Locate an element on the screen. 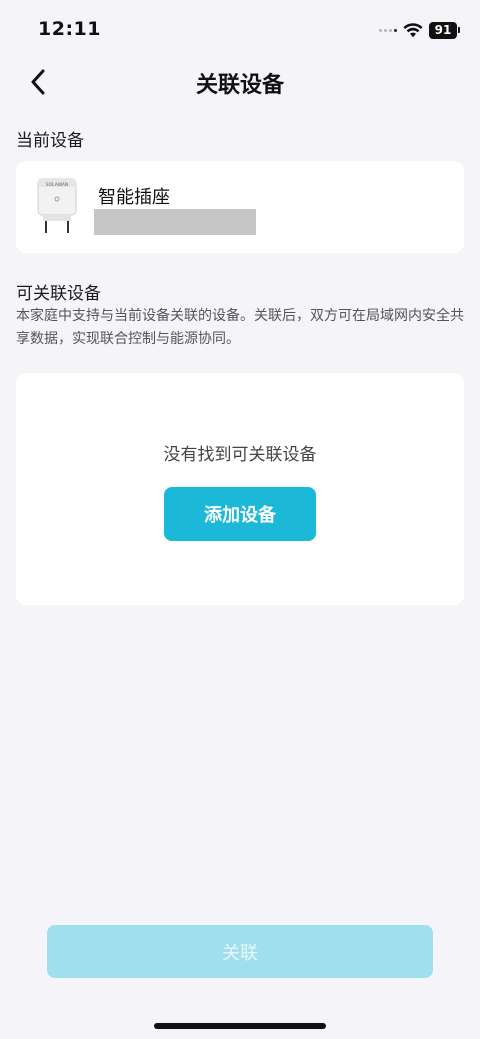 The image size is (480, 1039). smart-plug-image: SOLAWAN is located at coordinates (57, 205).